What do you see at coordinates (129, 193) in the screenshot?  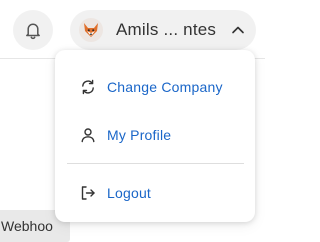 I see `logout-label: Logout` at bounding box center [129, 193].